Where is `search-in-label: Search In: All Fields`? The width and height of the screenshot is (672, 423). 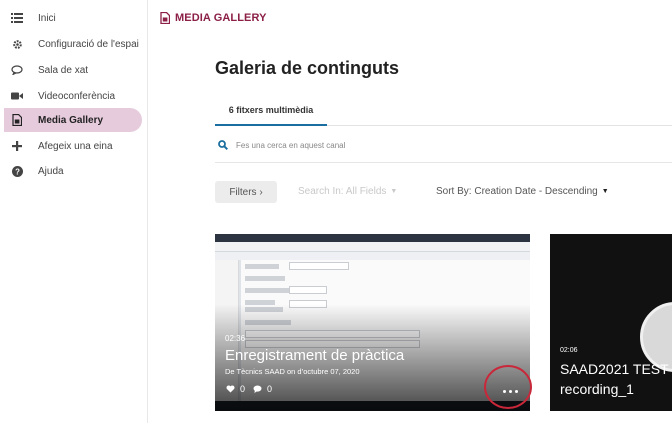
search-in-label: Search In: All Fields is located at coordinates (342, 191).